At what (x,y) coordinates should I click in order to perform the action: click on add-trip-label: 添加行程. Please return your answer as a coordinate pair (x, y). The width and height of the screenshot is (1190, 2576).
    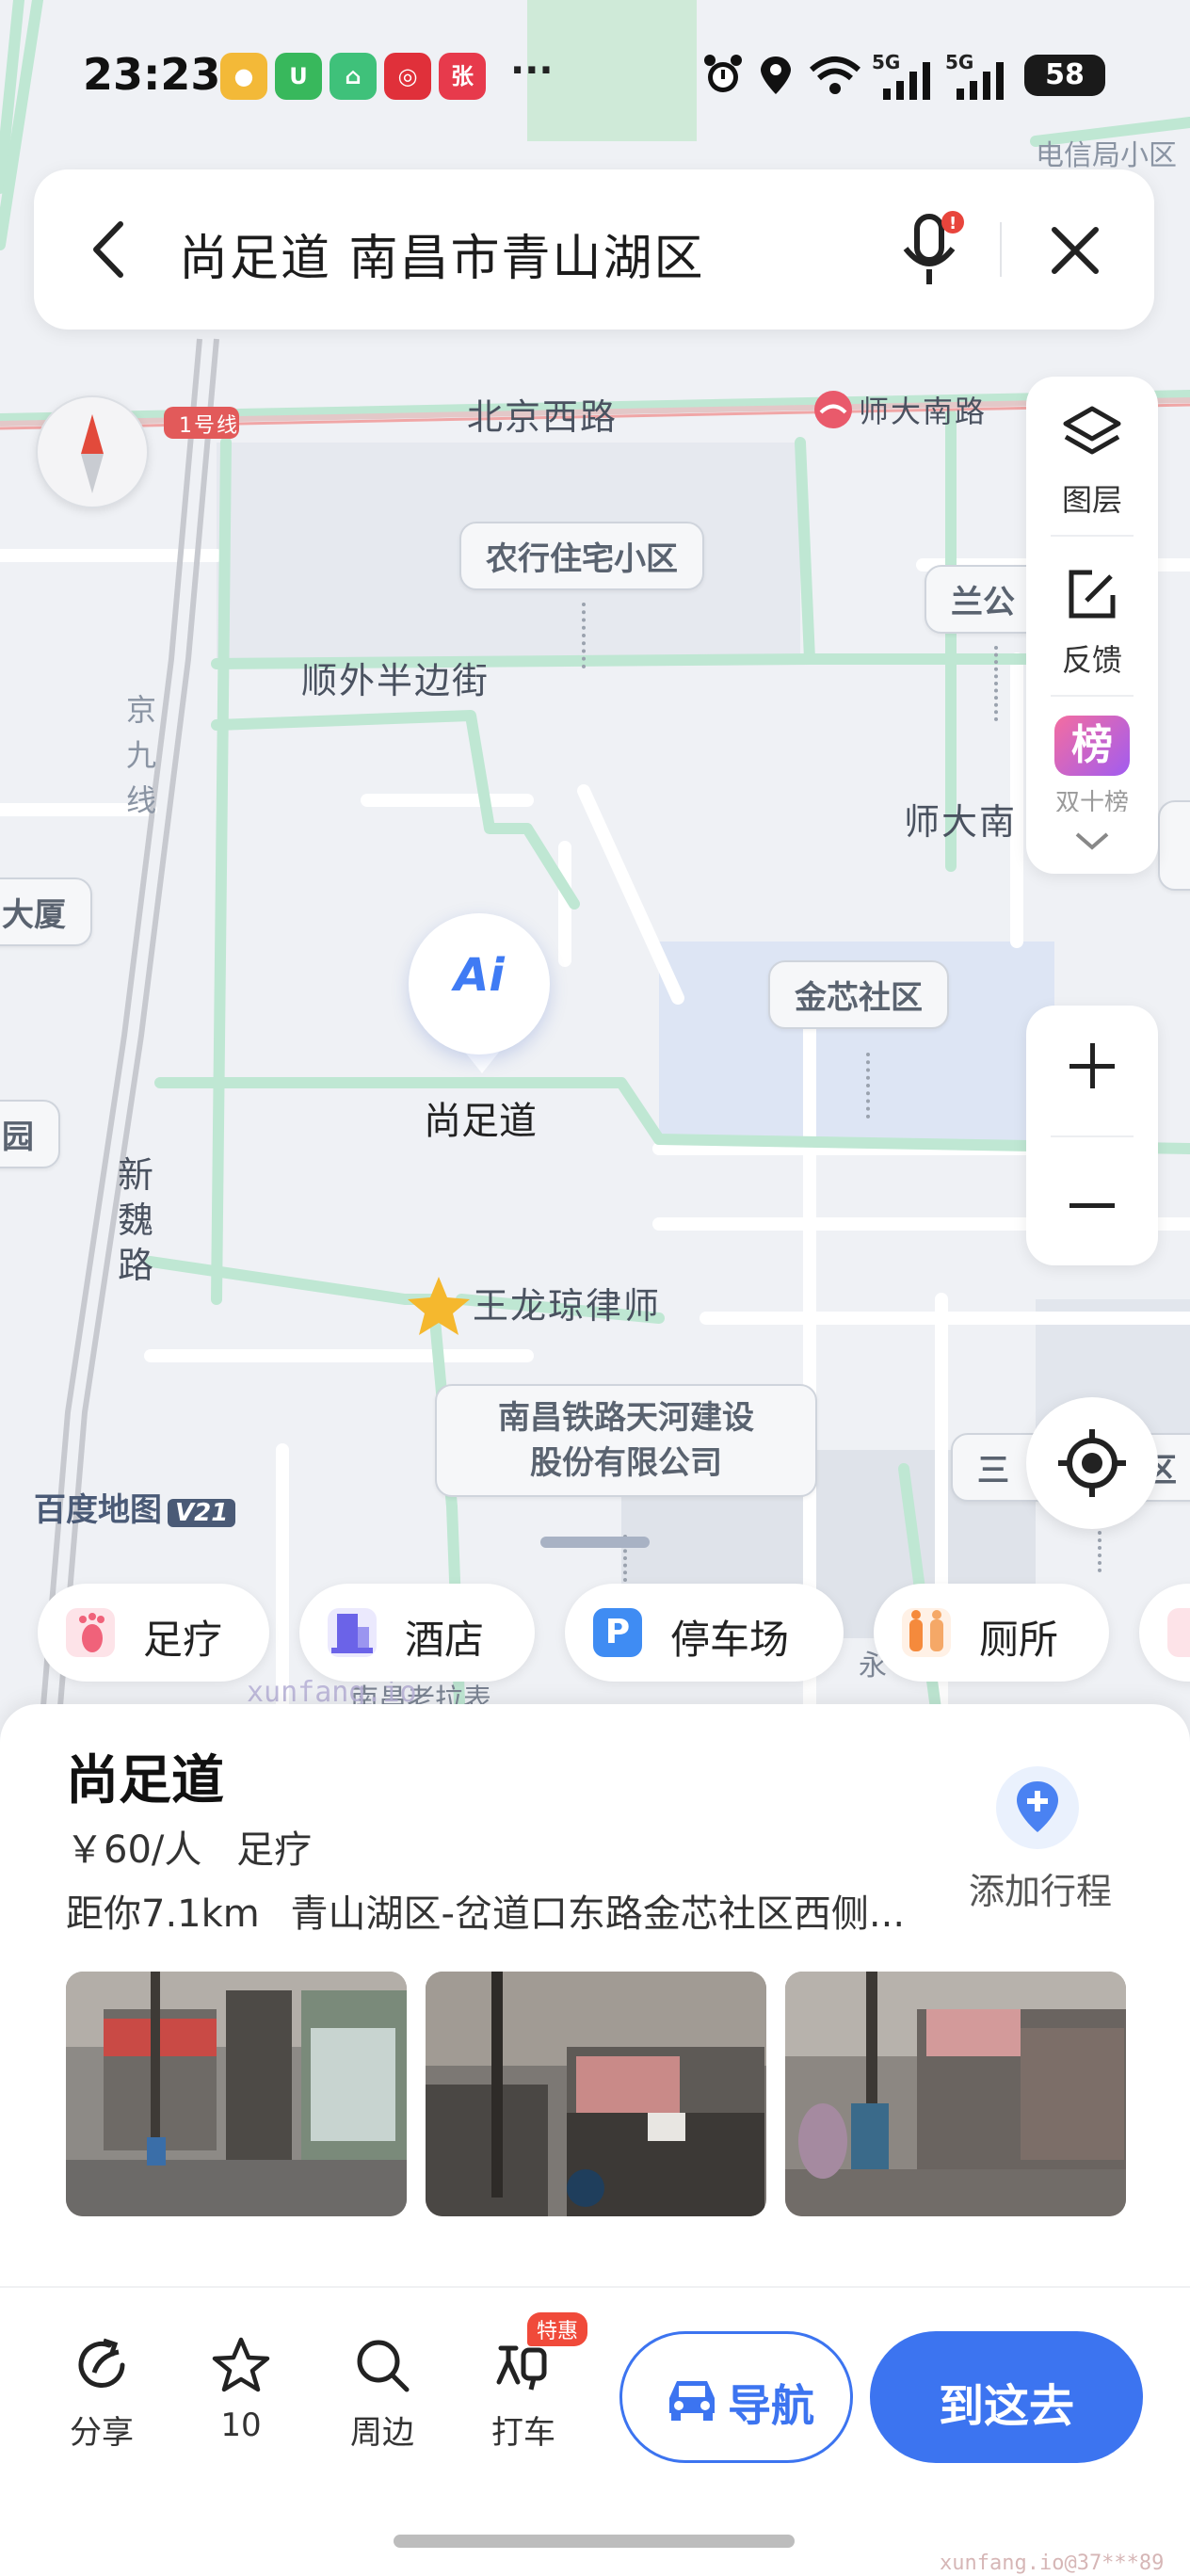
    Looking at the image, I should click on (1040, 1888).